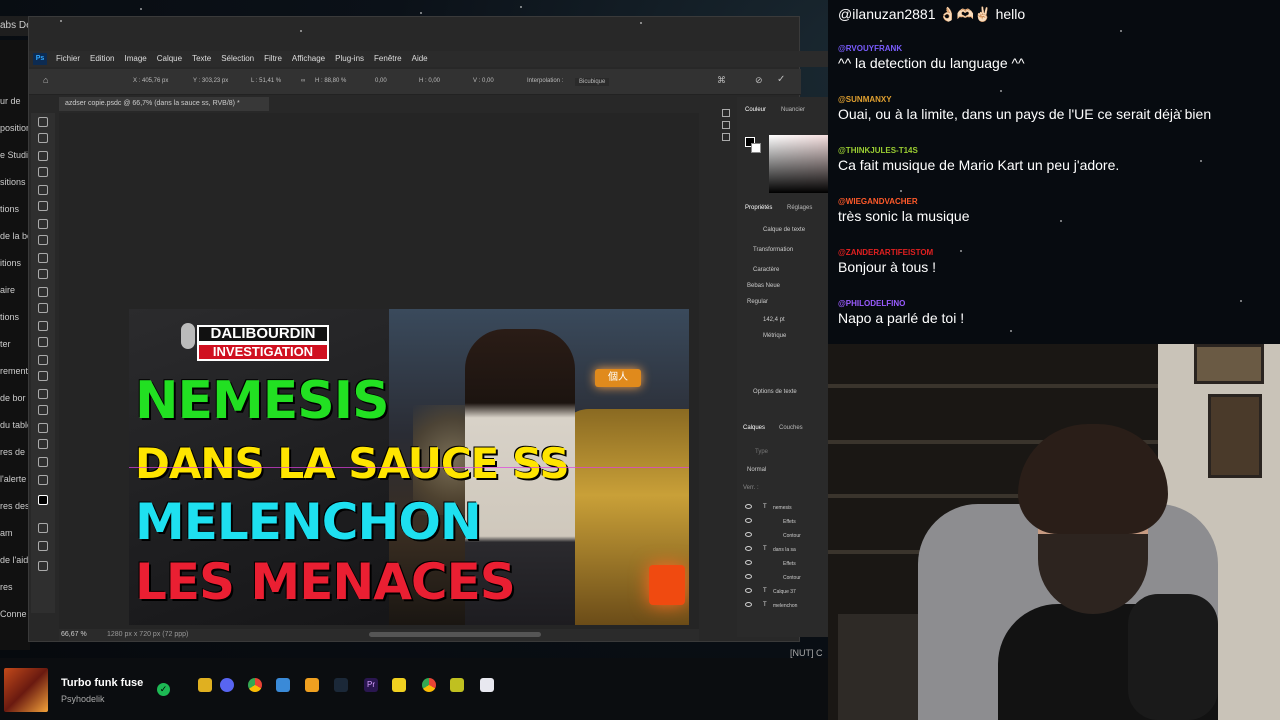 The height and width of the screenshot is (720, 1280). I want to click on menu-texte: Texte, so click(201, 59).